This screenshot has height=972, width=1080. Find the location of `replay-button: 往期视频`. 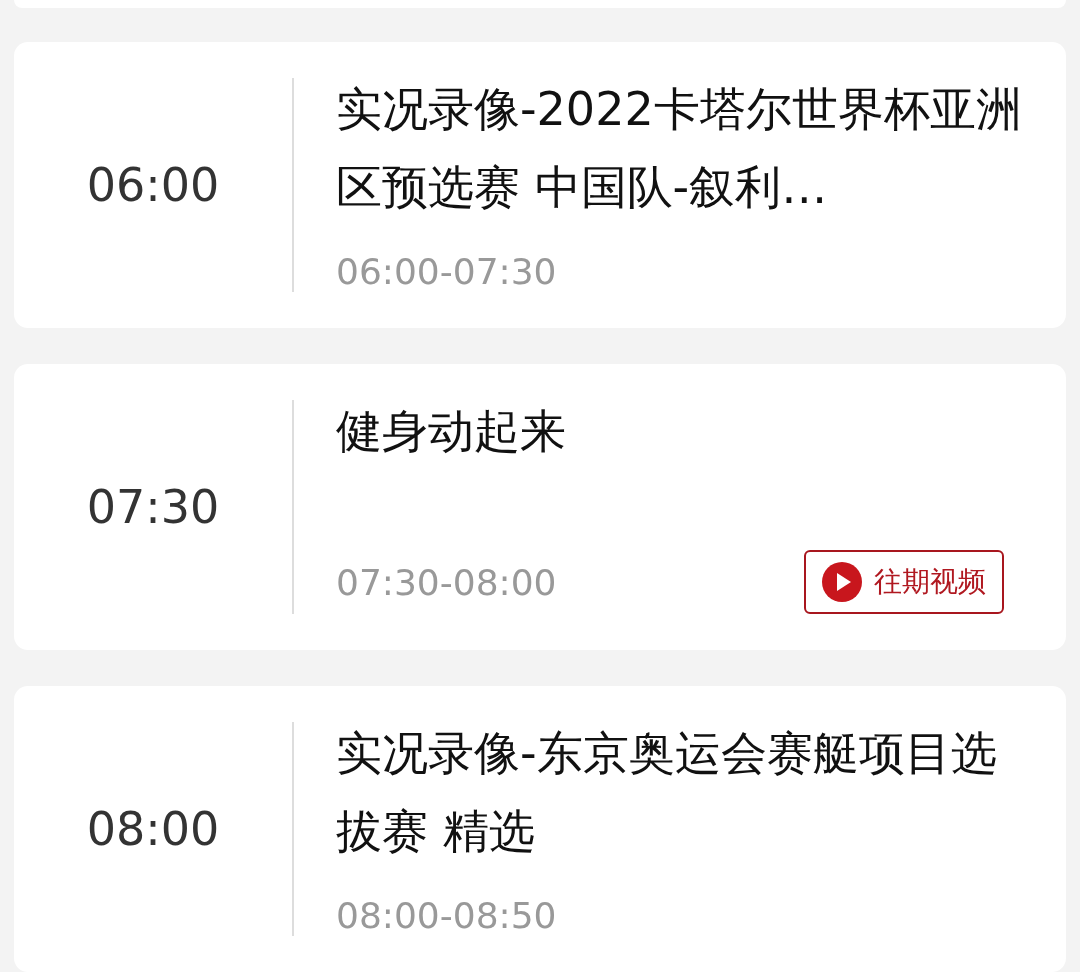

replay-button: 往期视频 is located at coordinates (904, 582).